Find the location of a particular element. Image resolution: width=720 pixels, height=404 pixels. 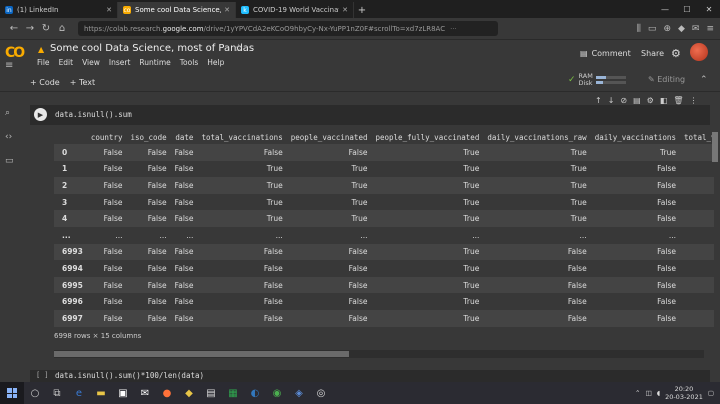

close-window-icon: ✕ is located at coordinates (709, 9).